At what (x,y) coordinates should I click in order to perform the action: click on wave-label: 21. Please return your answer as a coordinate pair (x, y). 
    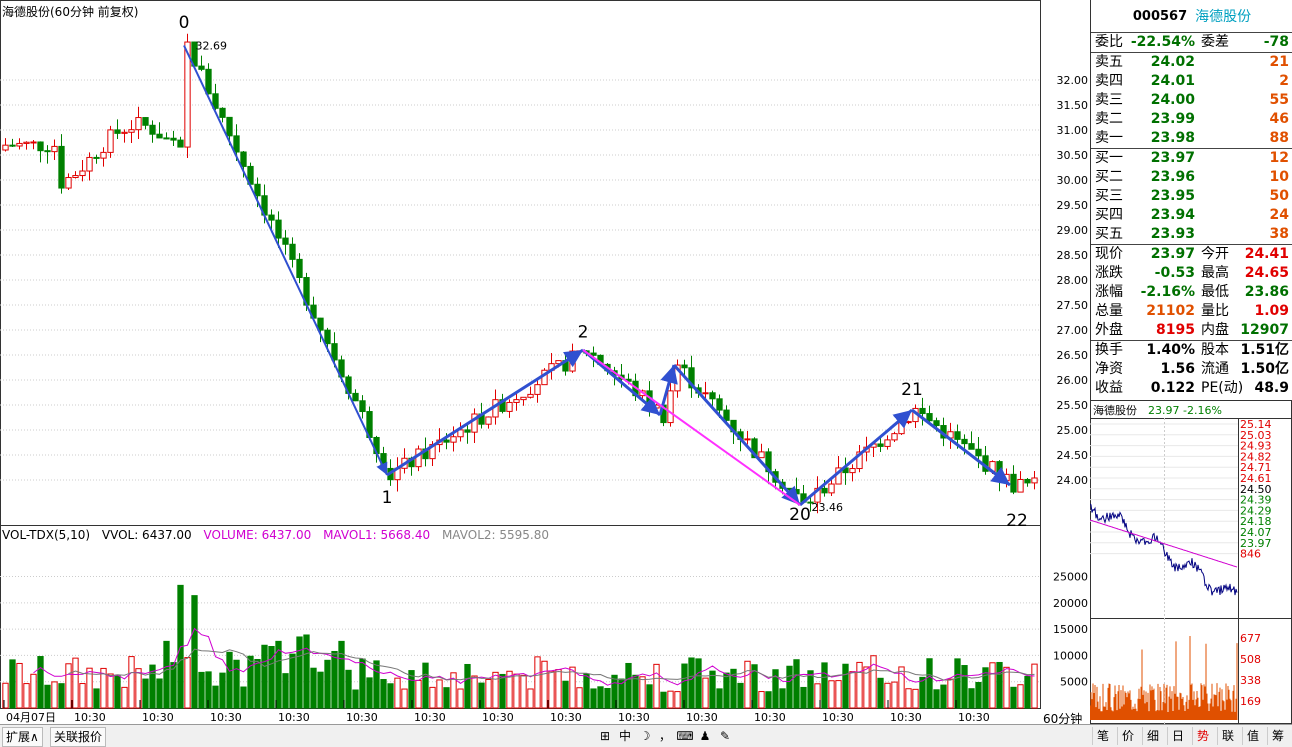
    Looking at the image, I should click on (912, 390).